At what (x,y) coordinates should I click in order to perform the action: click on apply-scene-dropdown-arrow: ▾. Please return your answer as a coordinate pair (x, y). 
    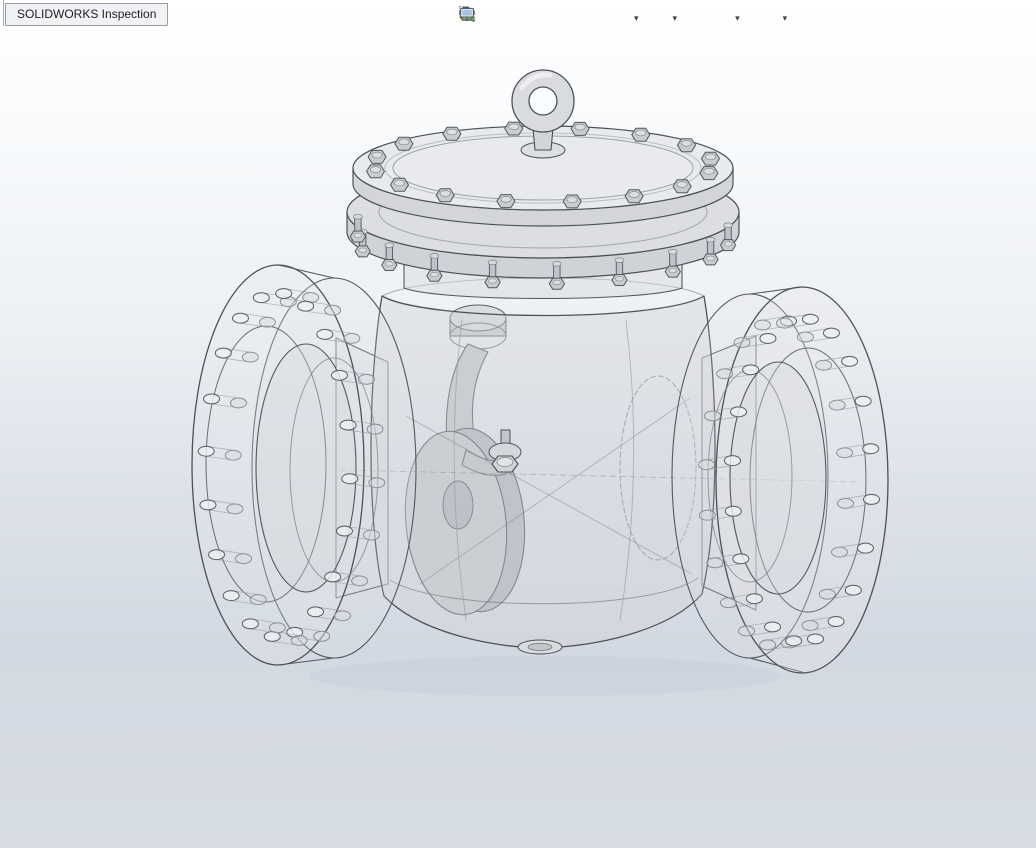
    Looking at the image, I should click on (737, 18).